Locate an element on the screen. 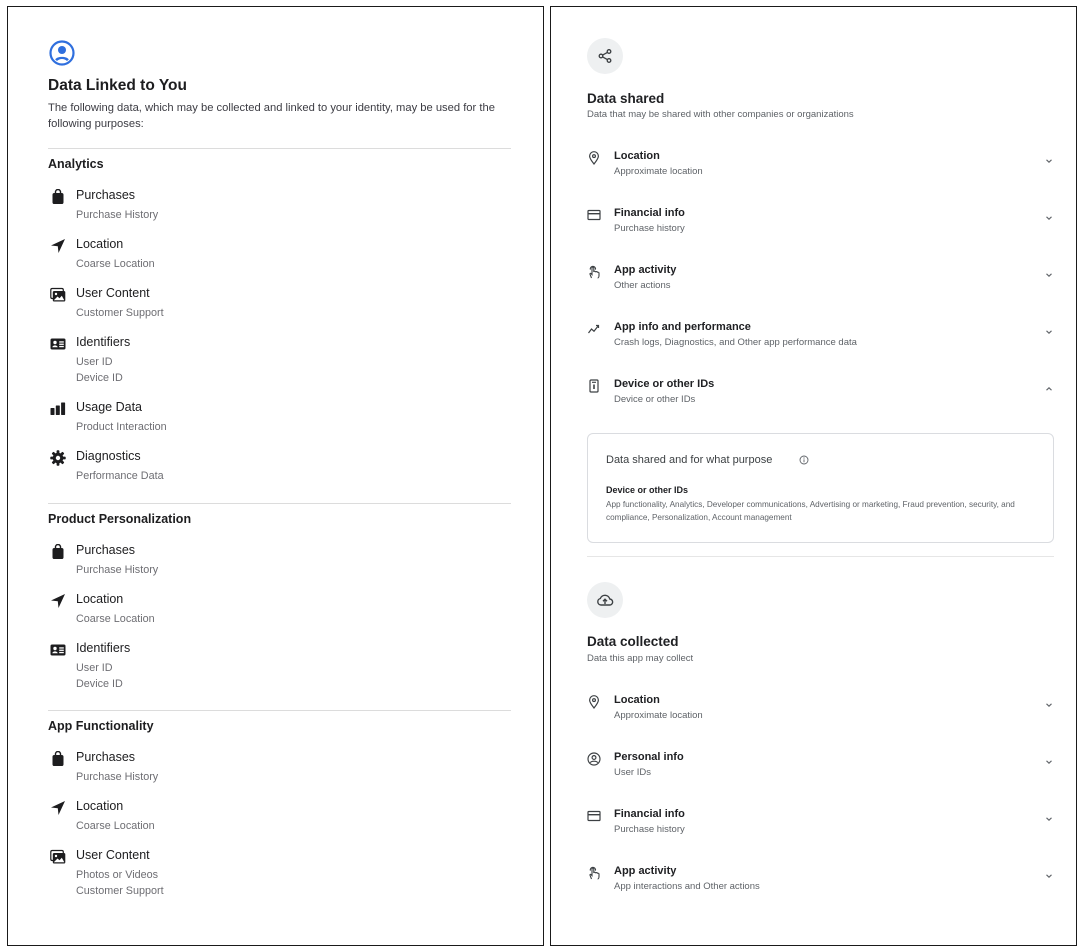 The image size is (1078, 946). data-type-detail: Approximate location is located at coordinates (658, 715).